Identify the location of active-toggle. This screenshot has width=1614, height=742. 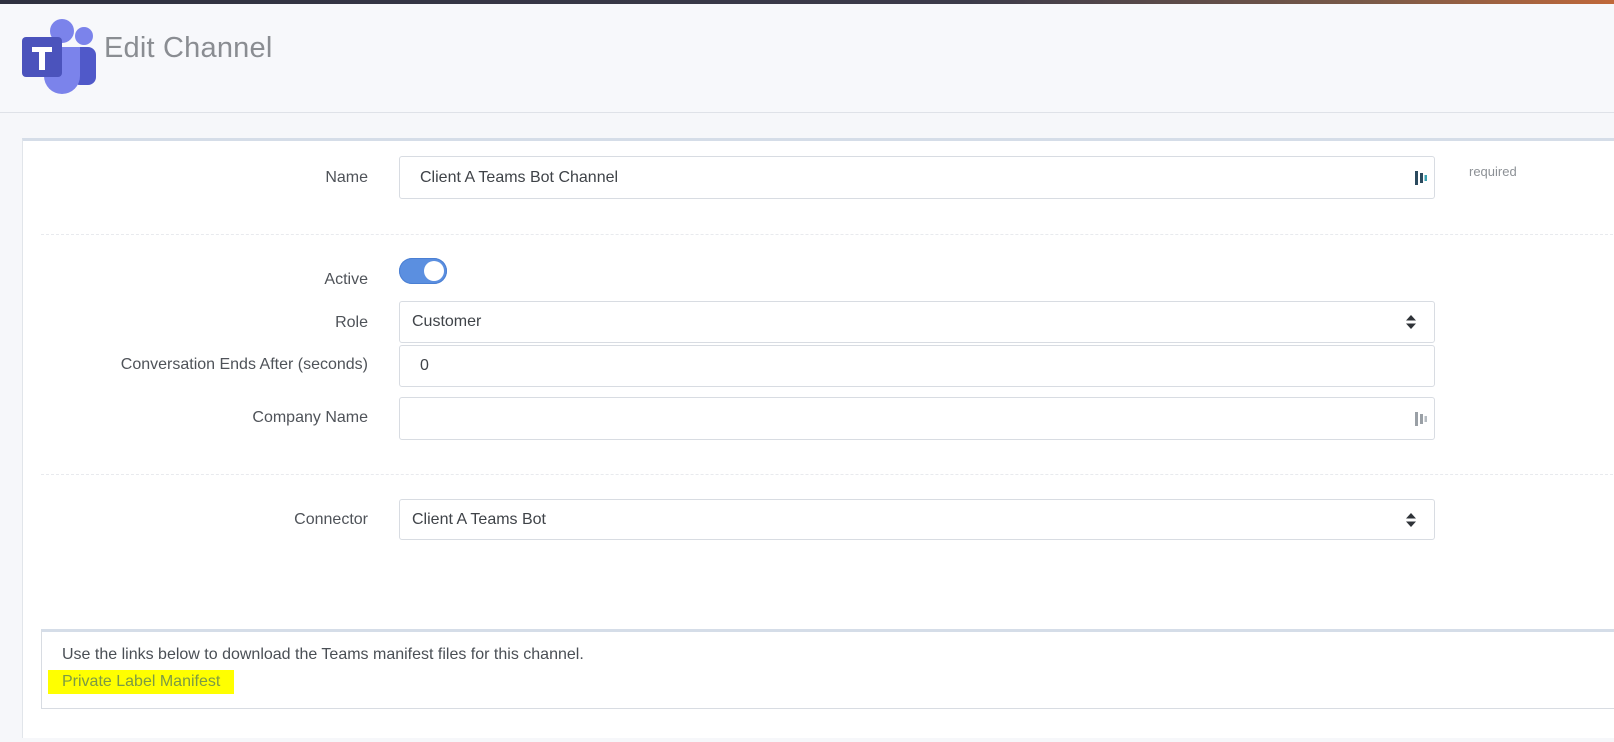
(423, 271).